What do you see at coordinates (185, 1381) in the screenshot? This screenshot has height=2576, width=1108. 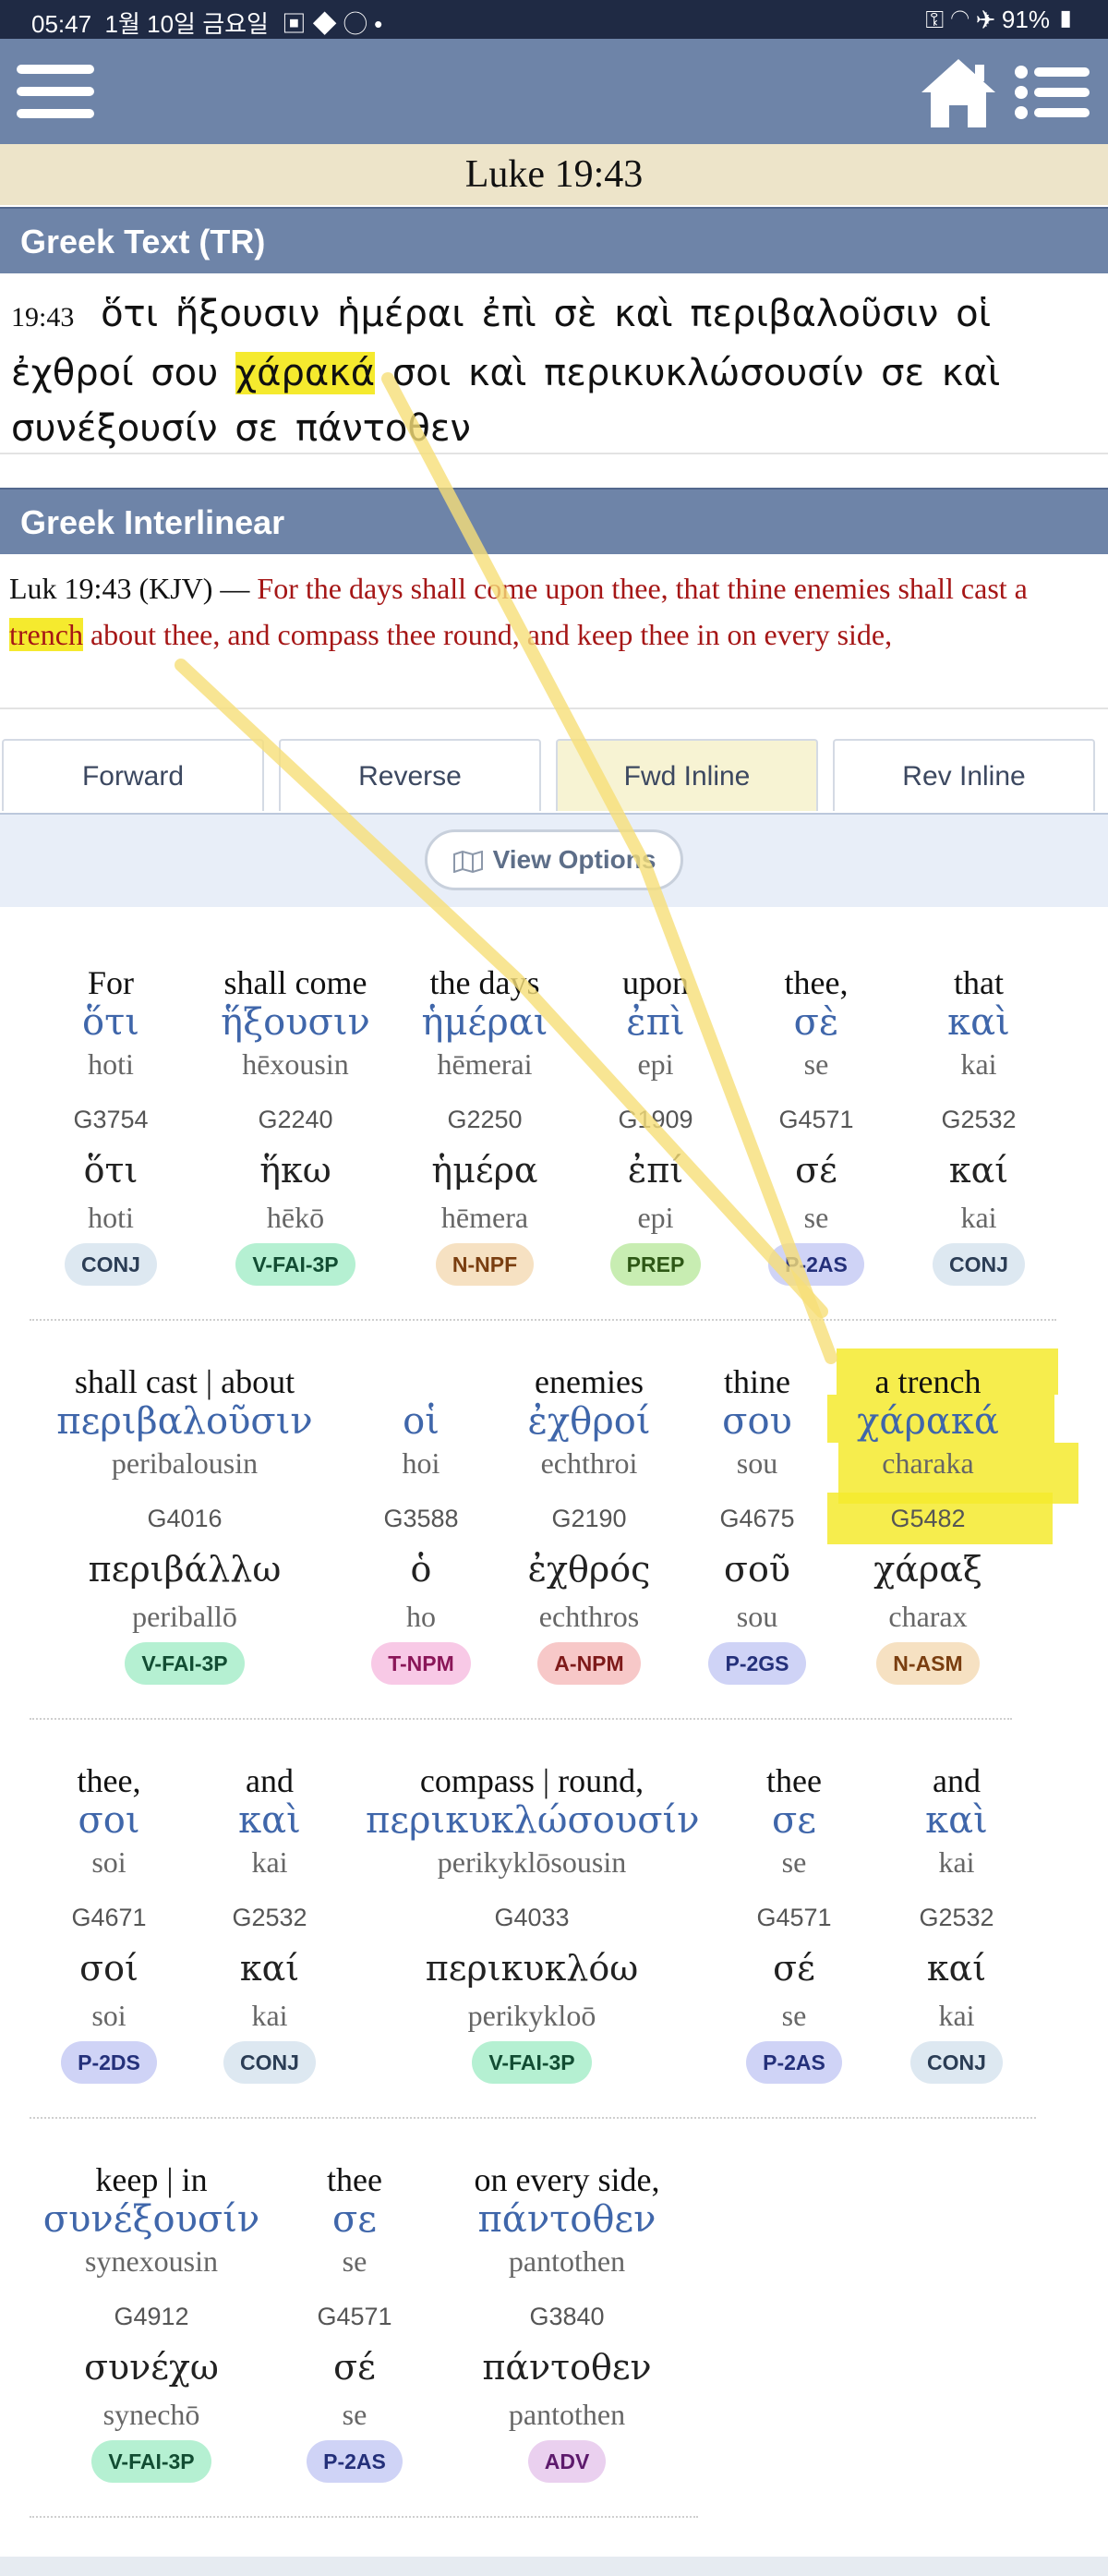 I see `word-english: shall cast | about` at bounding box center [185, 1381].